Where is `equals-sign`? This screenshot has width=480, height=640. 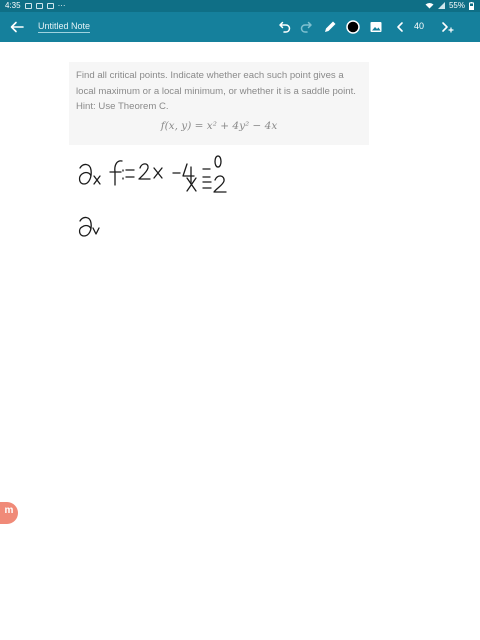
equals-sign is located at coordinates (206, 173).